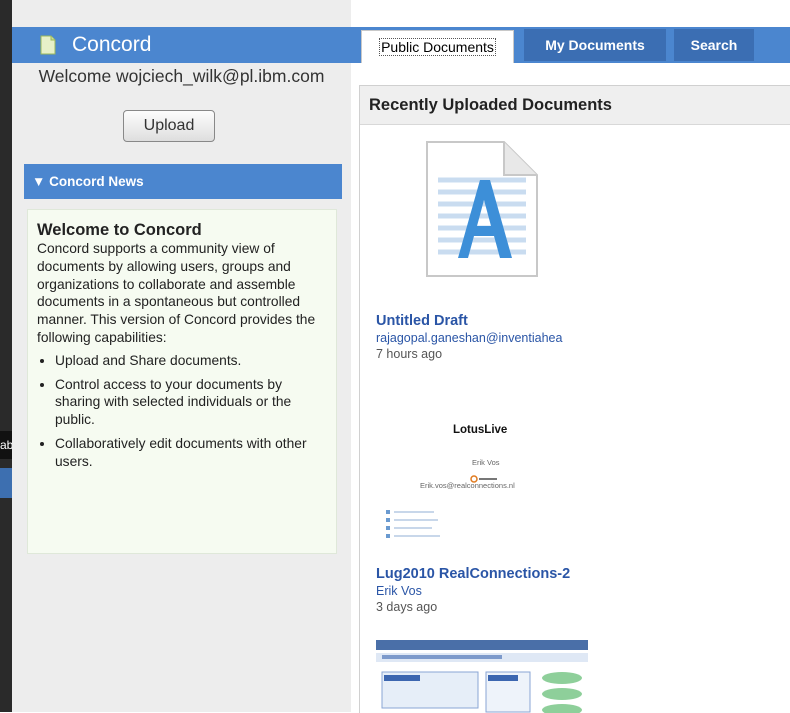  Describe the element at coordinates (473, 574) in the screenshot. I see `document-title: Lug2010 RealConnections-2` at that location.